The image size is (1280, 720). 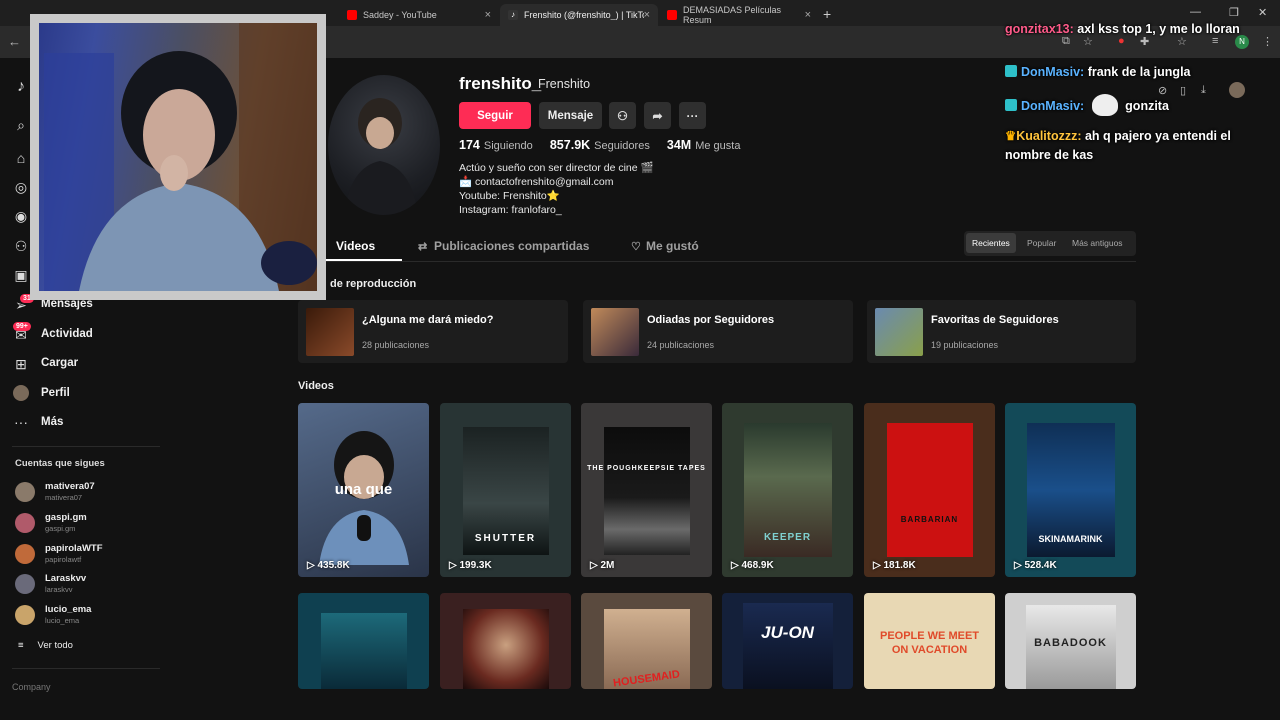 I want to click on sort-popular: Popular, so click(x=1041, y=243).